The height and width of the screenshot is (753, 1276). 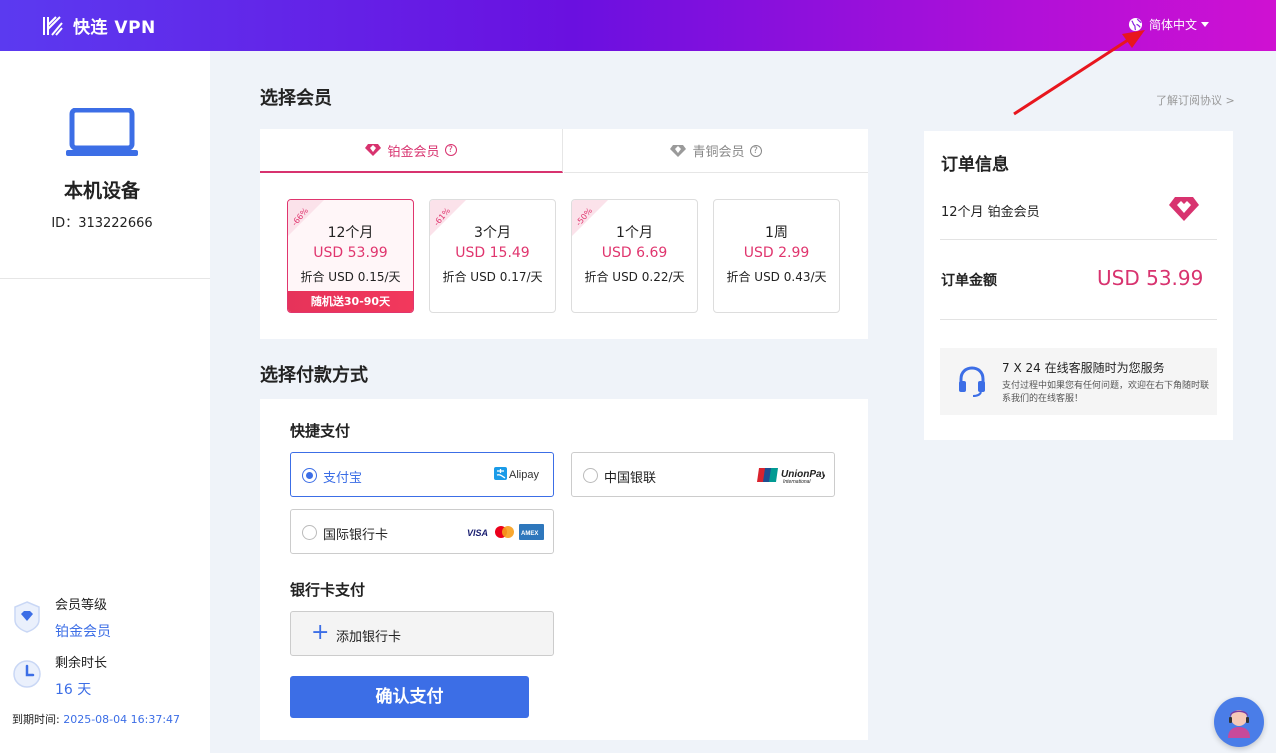 What do you see at coordinates (350, 301) in the screenshot?
I see `plan-bonus-badge: 随机送30-90天` at bounding box center [350, 301].